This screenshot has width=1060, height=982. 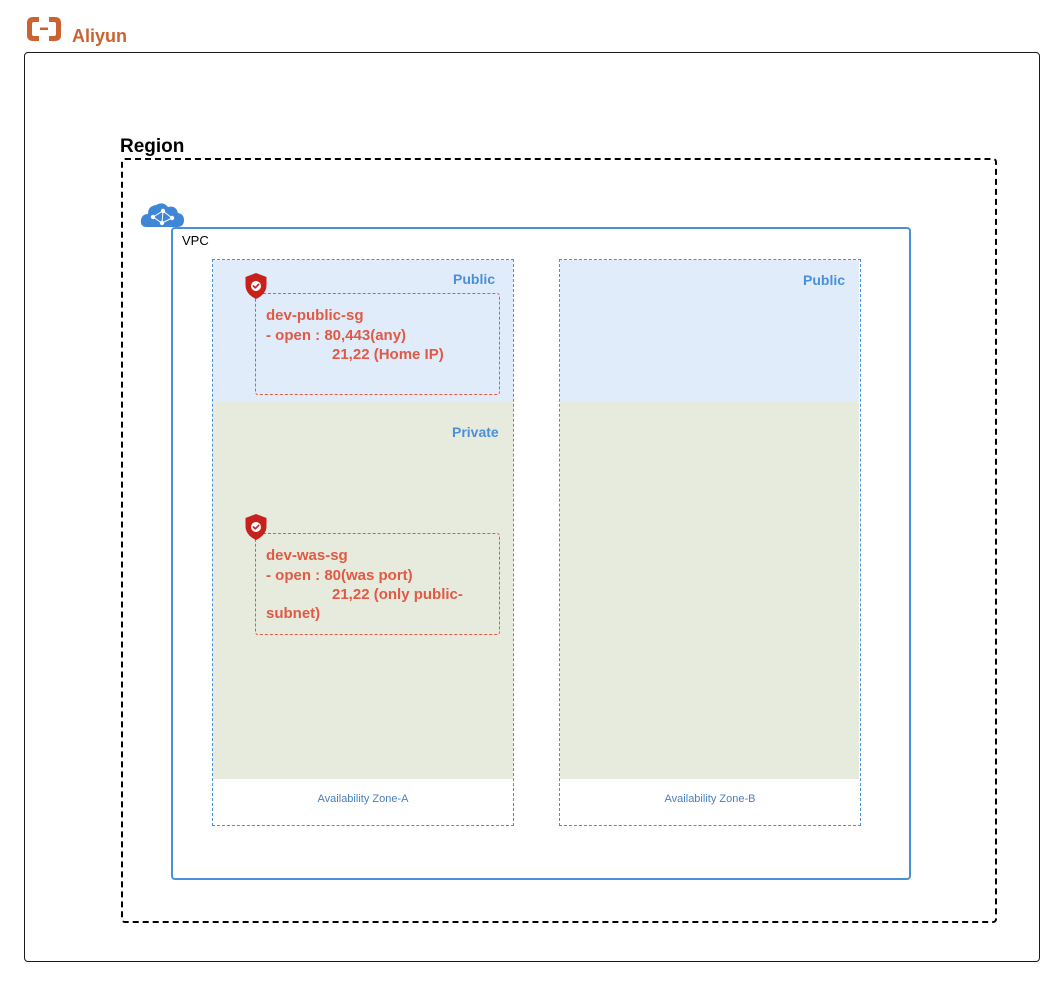 What do you see at coordinates (397, 594) in the screenshot?
I see `security-group-was-rule-2: 21,22 (only public-` at bounding box center [397, 594].